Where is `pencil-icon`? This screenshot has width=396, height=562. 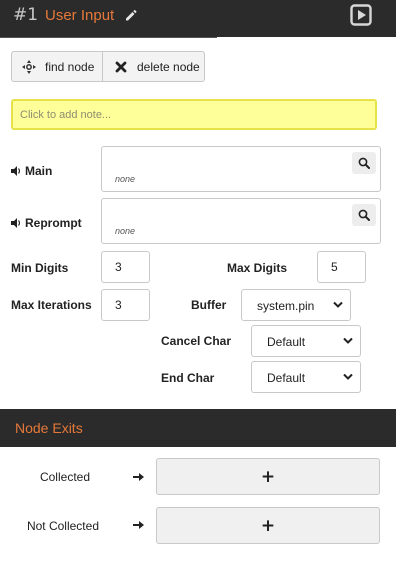
pencil-icon is located at coordinates (131, 15).